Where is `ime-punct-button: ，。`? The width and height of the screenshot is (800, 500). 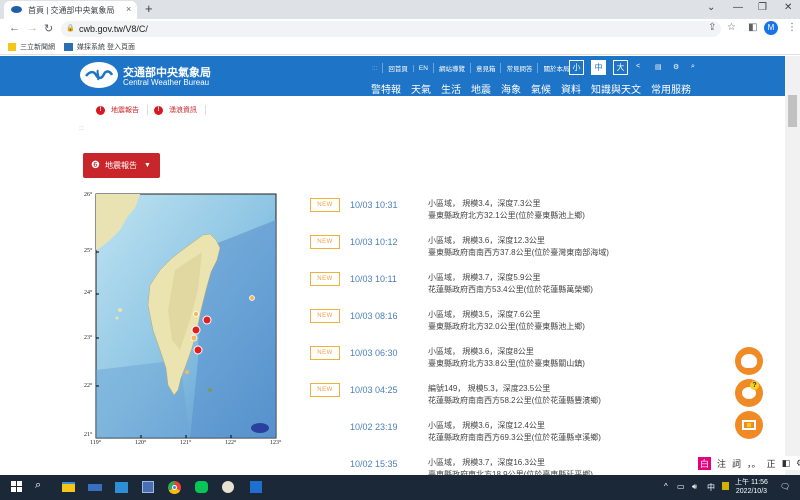
ime-punct-button: ，。 is located at coordinates (754, 463).